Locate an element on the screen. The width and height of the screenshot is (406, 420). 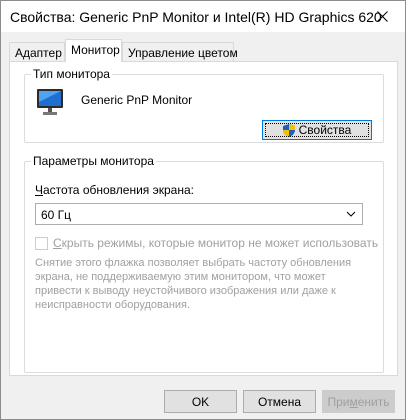
apply-button: При м енить is located at coordinates (358, 401).